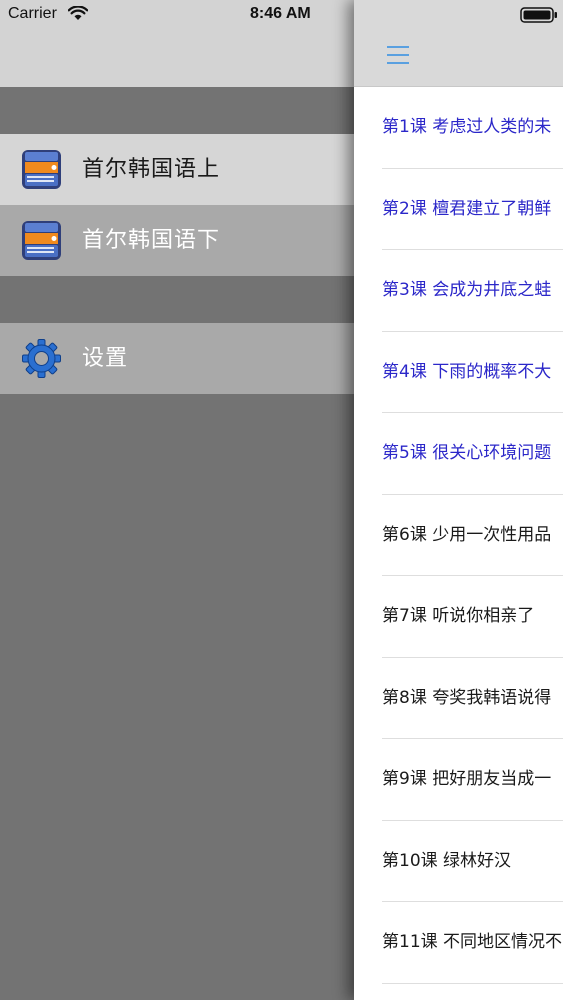 This screenshot has width=563, height=1000. What do you see at coordinates (540, 17) in the screenshot?
I see `battery-icon` at bounding box center [540, 17].